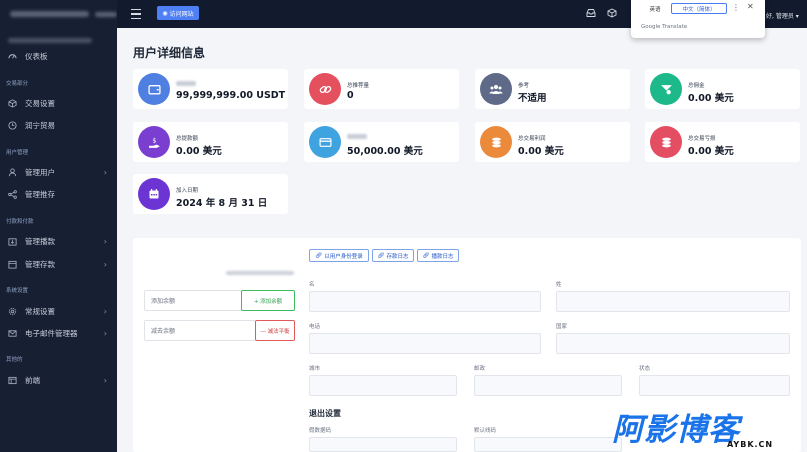  I want to click on stat-card-referrer: 参考 不适用, so click(552, 89).